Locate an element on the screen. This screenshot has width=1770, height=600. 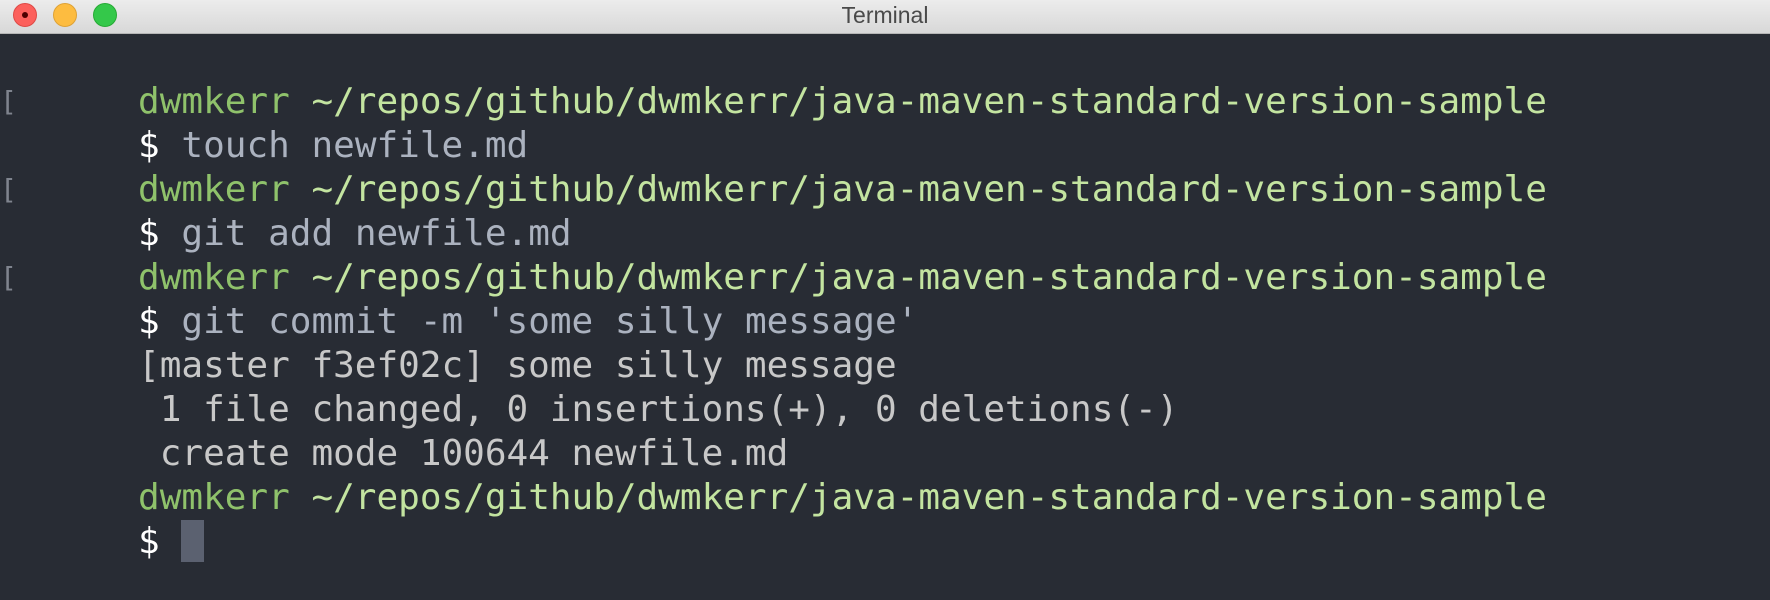
prompt-symbol: $ is located at coordinates (149, 541).